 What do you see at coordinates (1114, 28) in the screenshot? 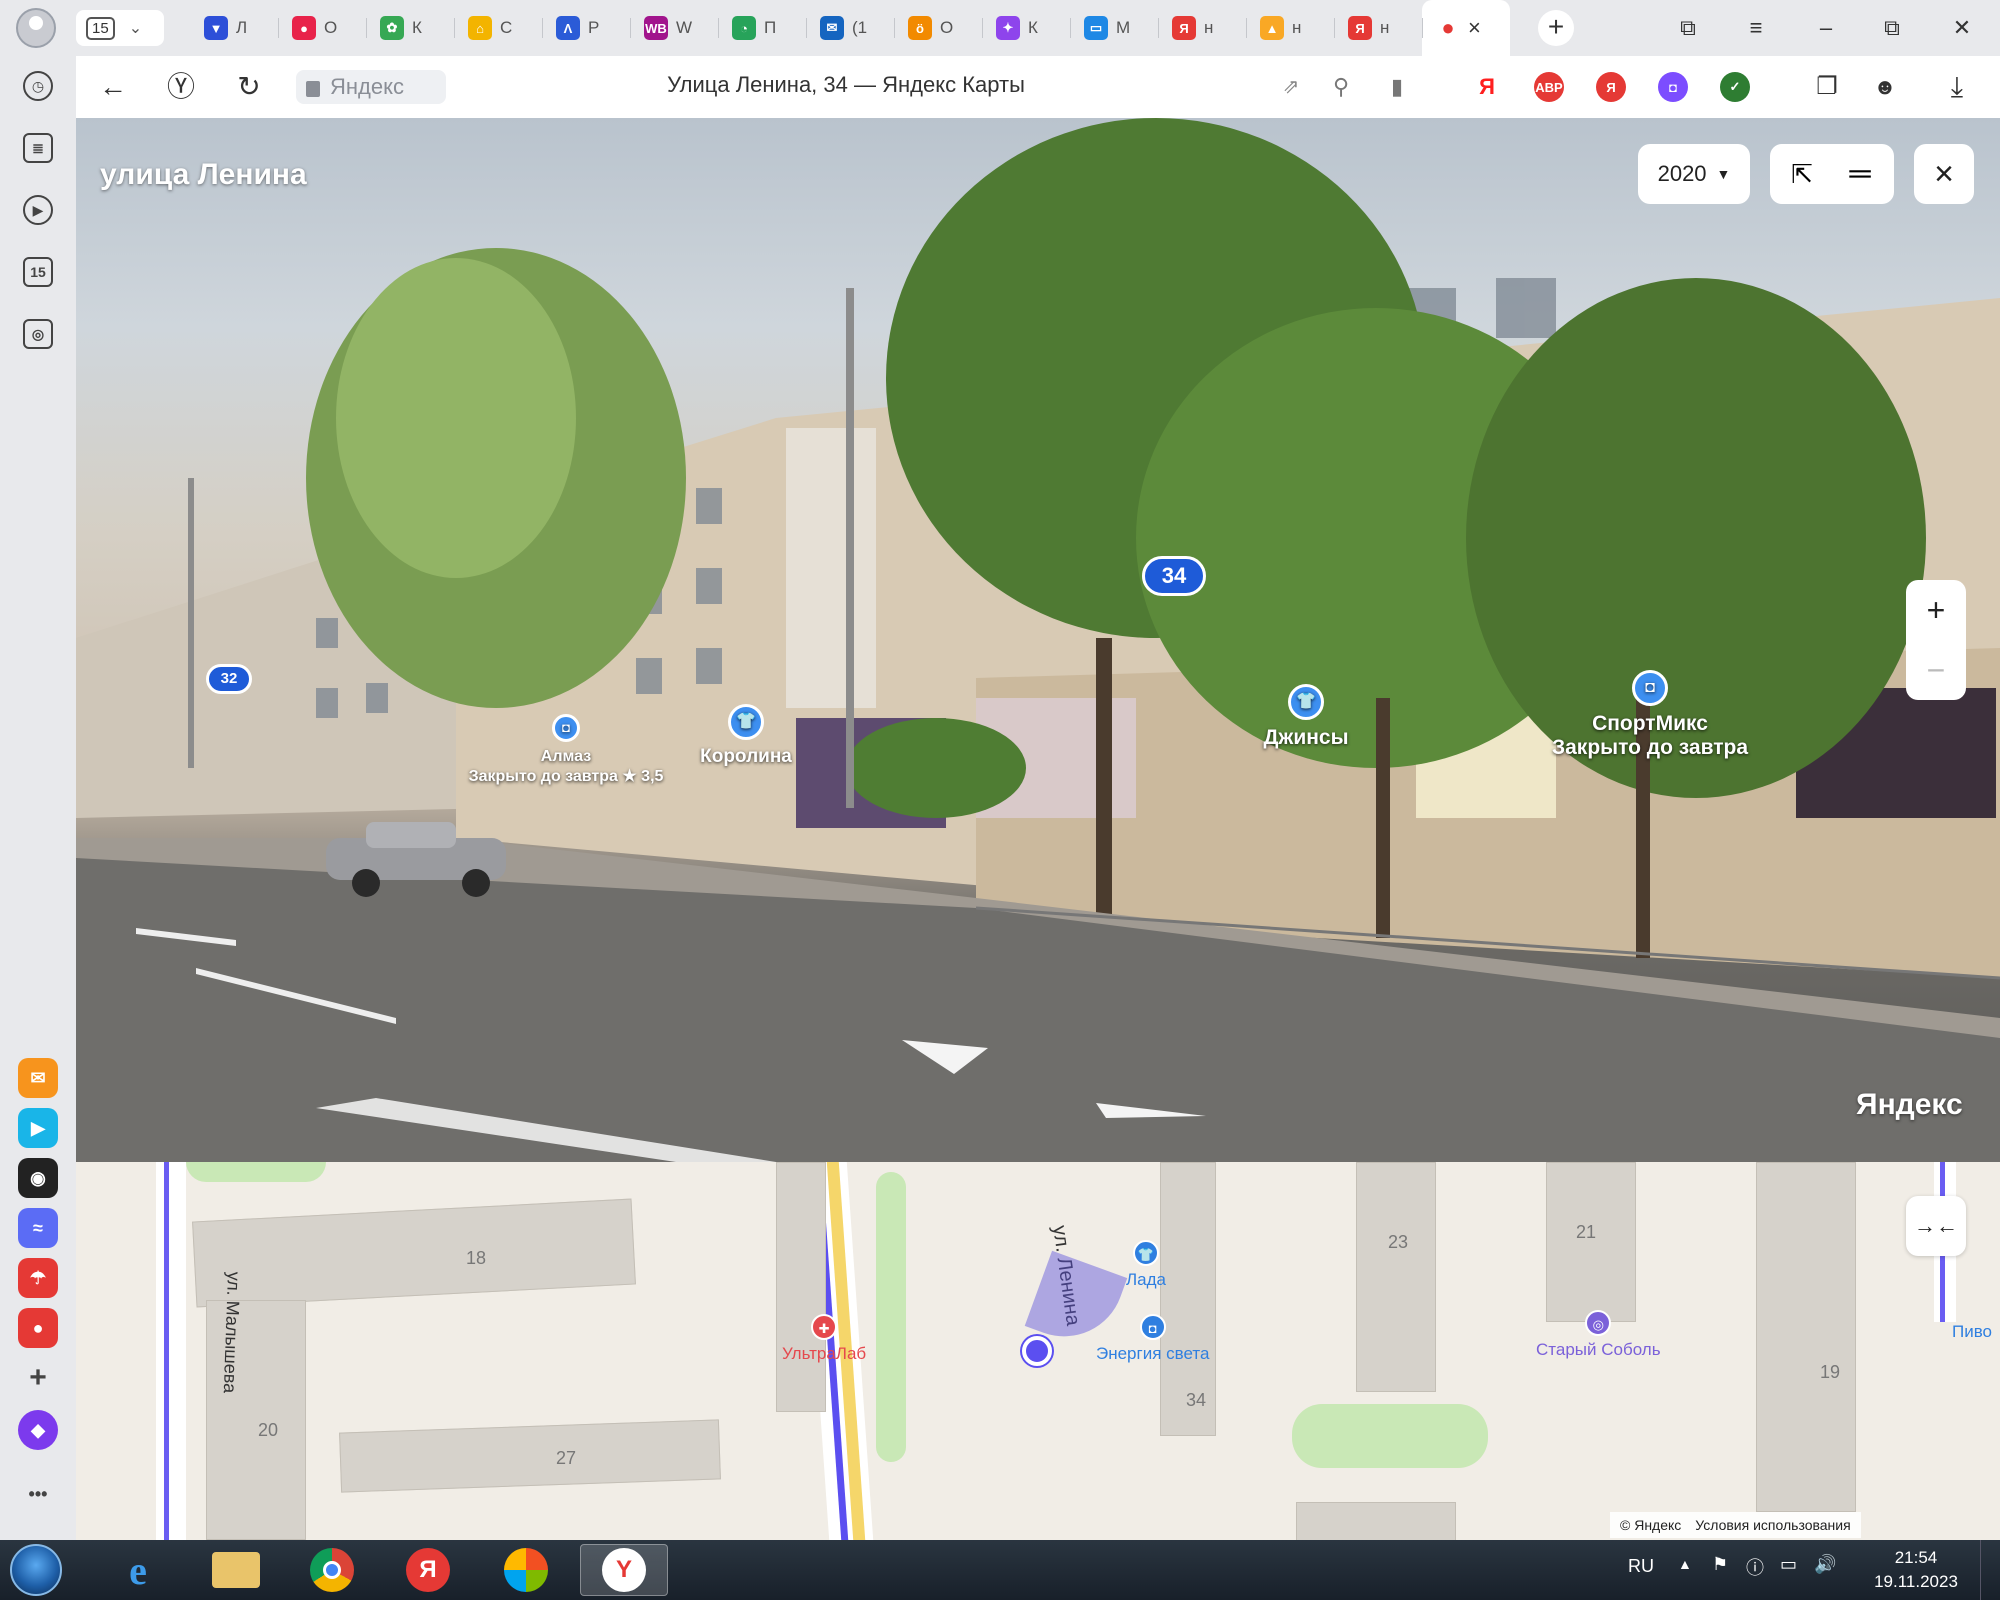
I see `browser-tab: ▭ М` at bounding box center [1114, 28].